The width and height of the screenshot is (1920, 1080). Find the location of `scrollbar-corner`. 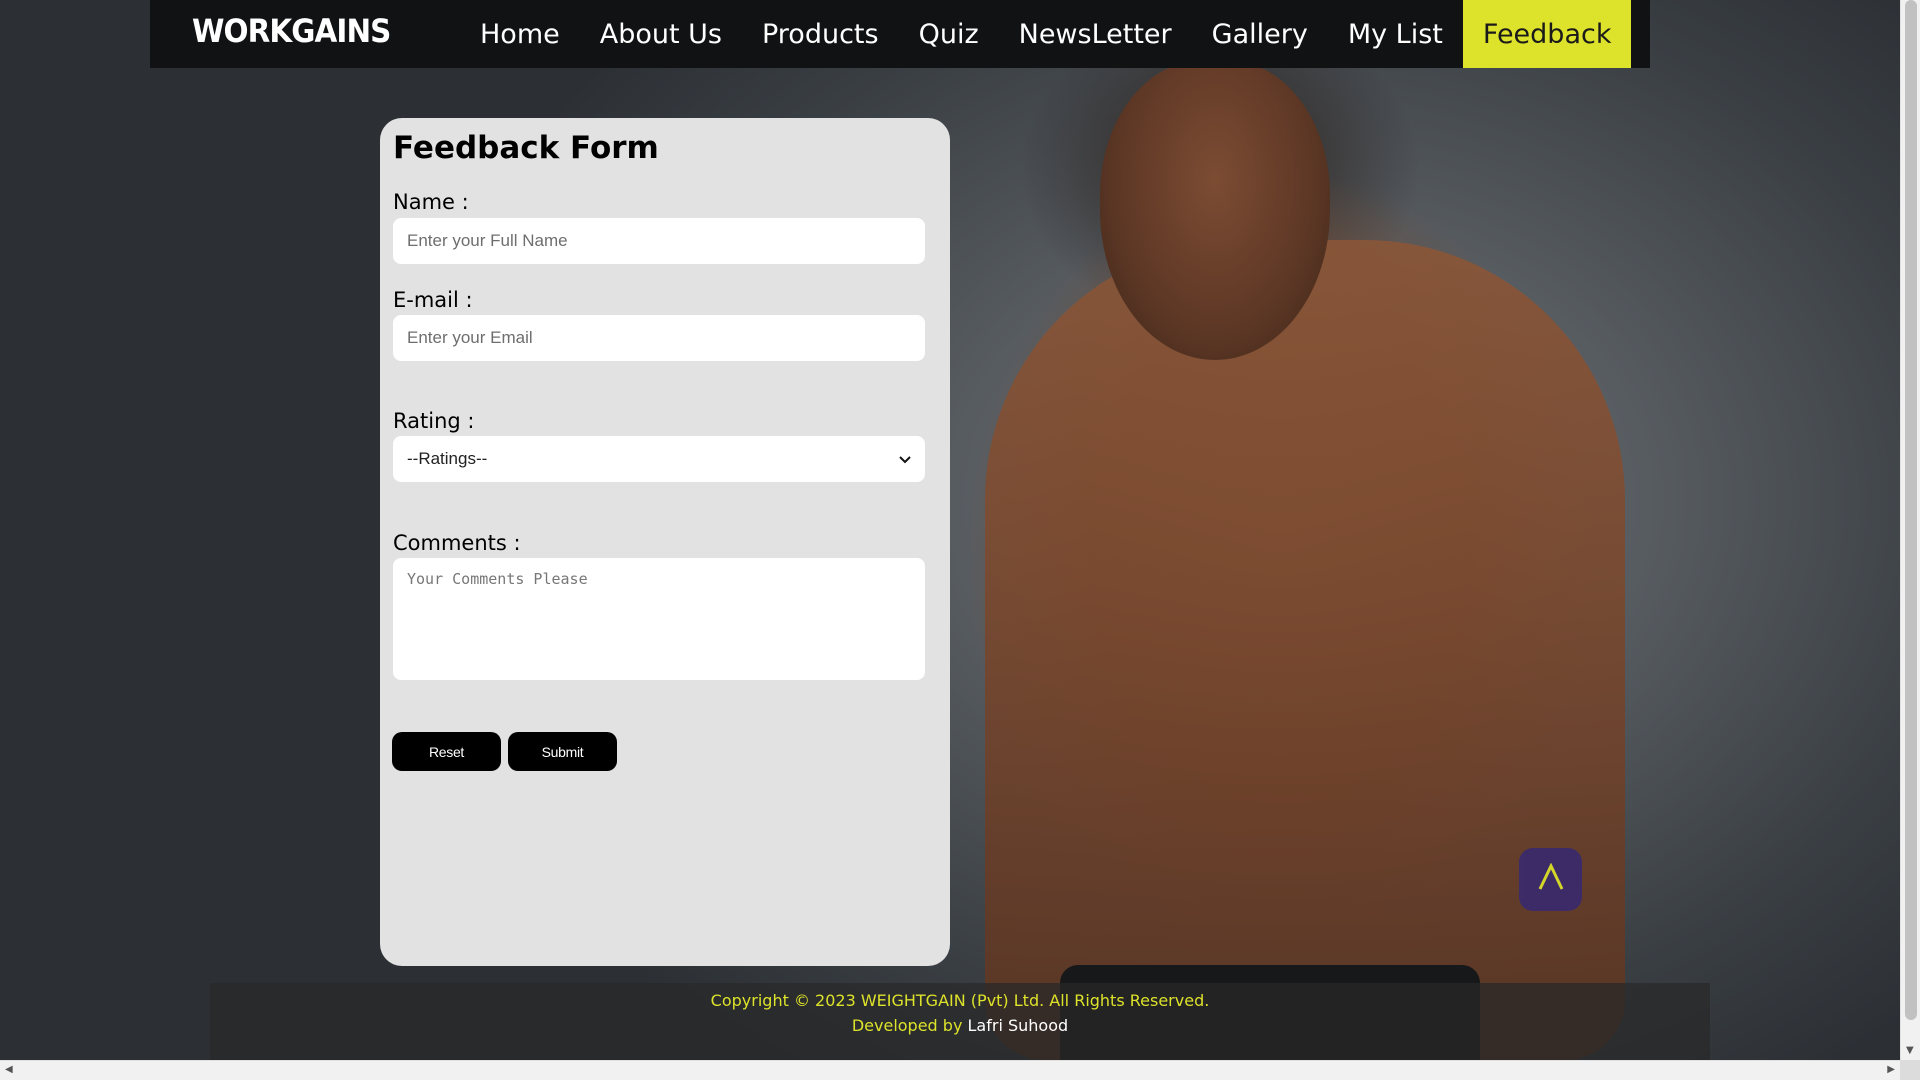

scrollbar-corner is located at coordinates (1910, 1070).